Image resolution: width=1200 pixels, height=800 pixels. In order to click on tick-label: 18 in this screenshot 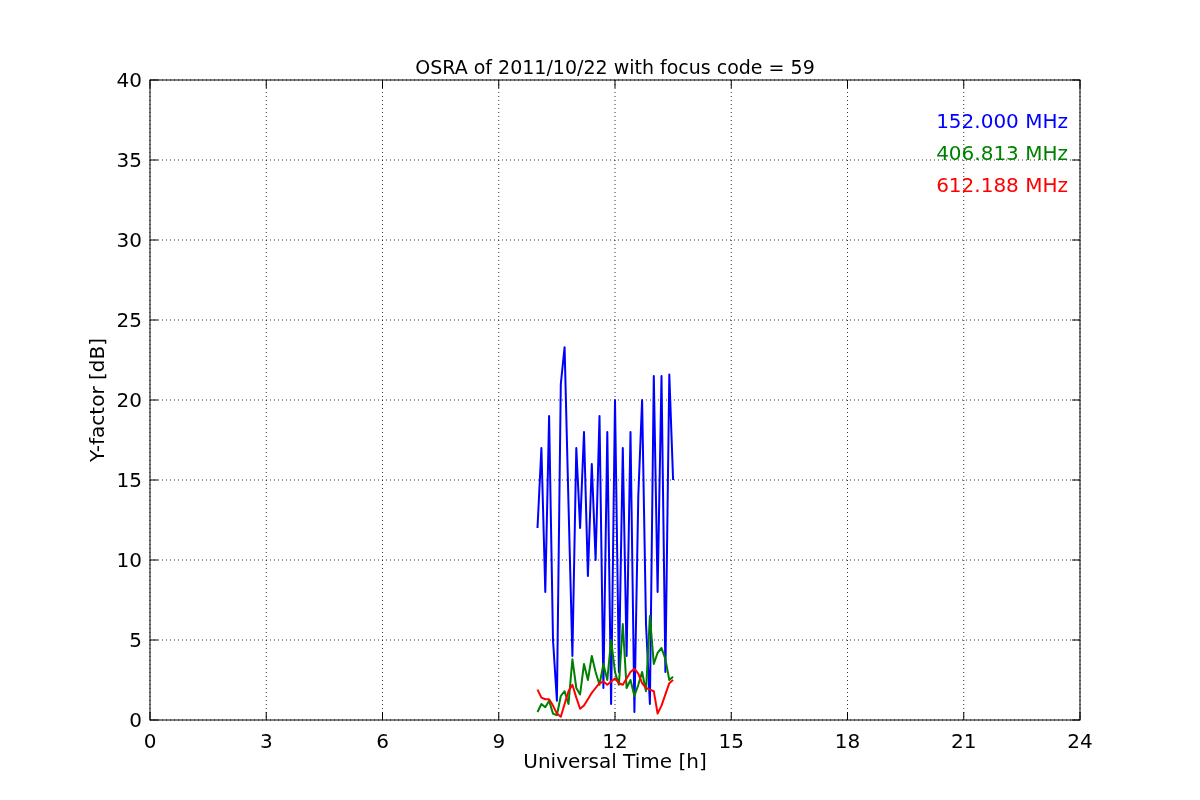, I will do `click(847, 741)`.